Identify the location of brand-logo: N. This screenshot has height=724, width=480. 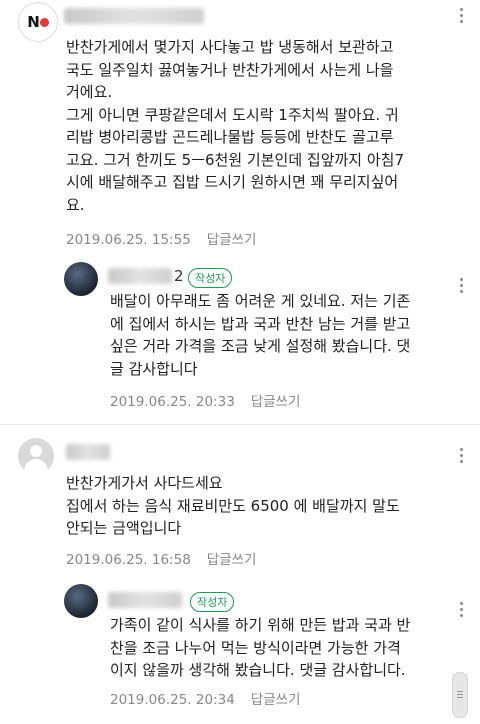
(33, 22).